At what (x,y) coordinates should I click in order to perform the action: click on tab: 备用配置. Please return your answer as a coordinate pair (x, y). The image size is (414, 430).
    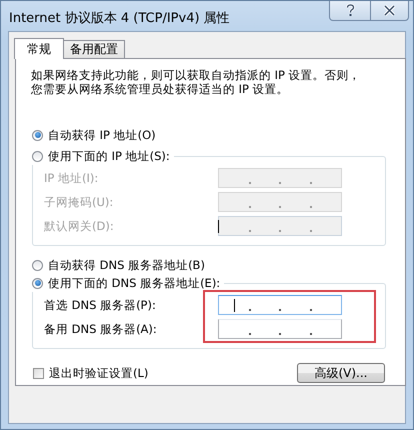
    Looking at the image, I should click on (94, 49).